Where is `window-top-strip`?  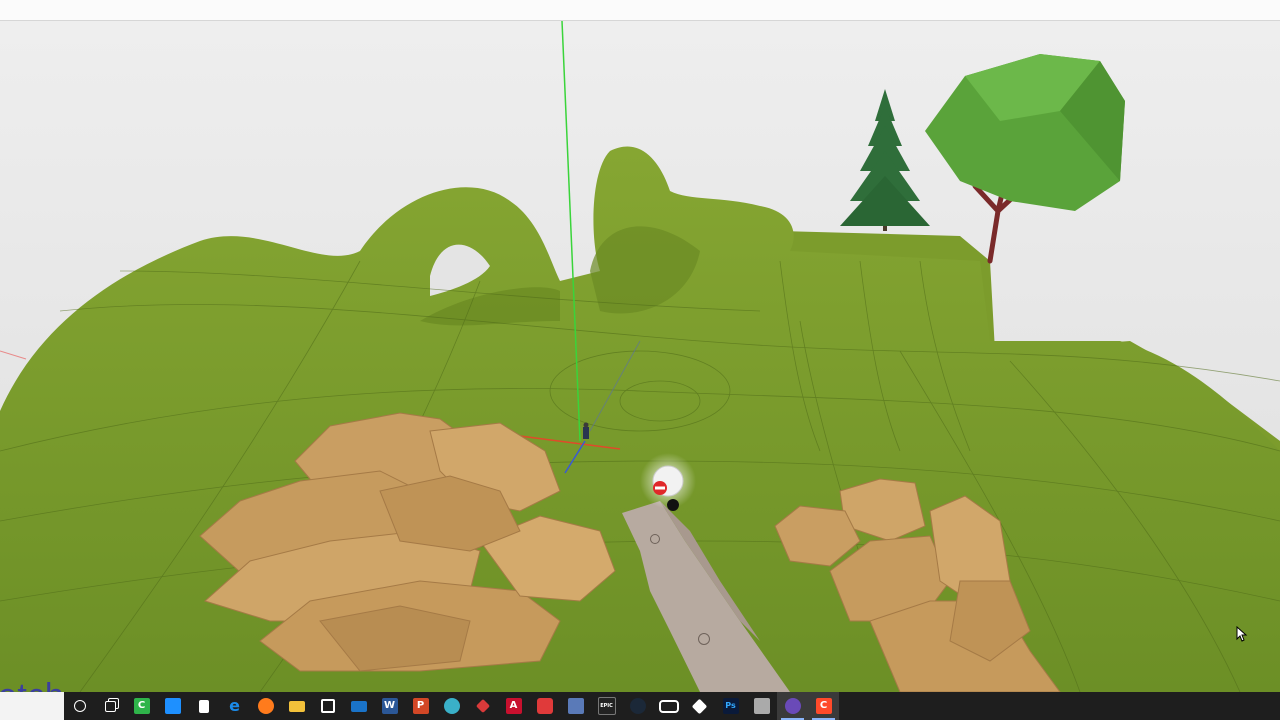 window-top-strip is located at coordinates (640, 10).